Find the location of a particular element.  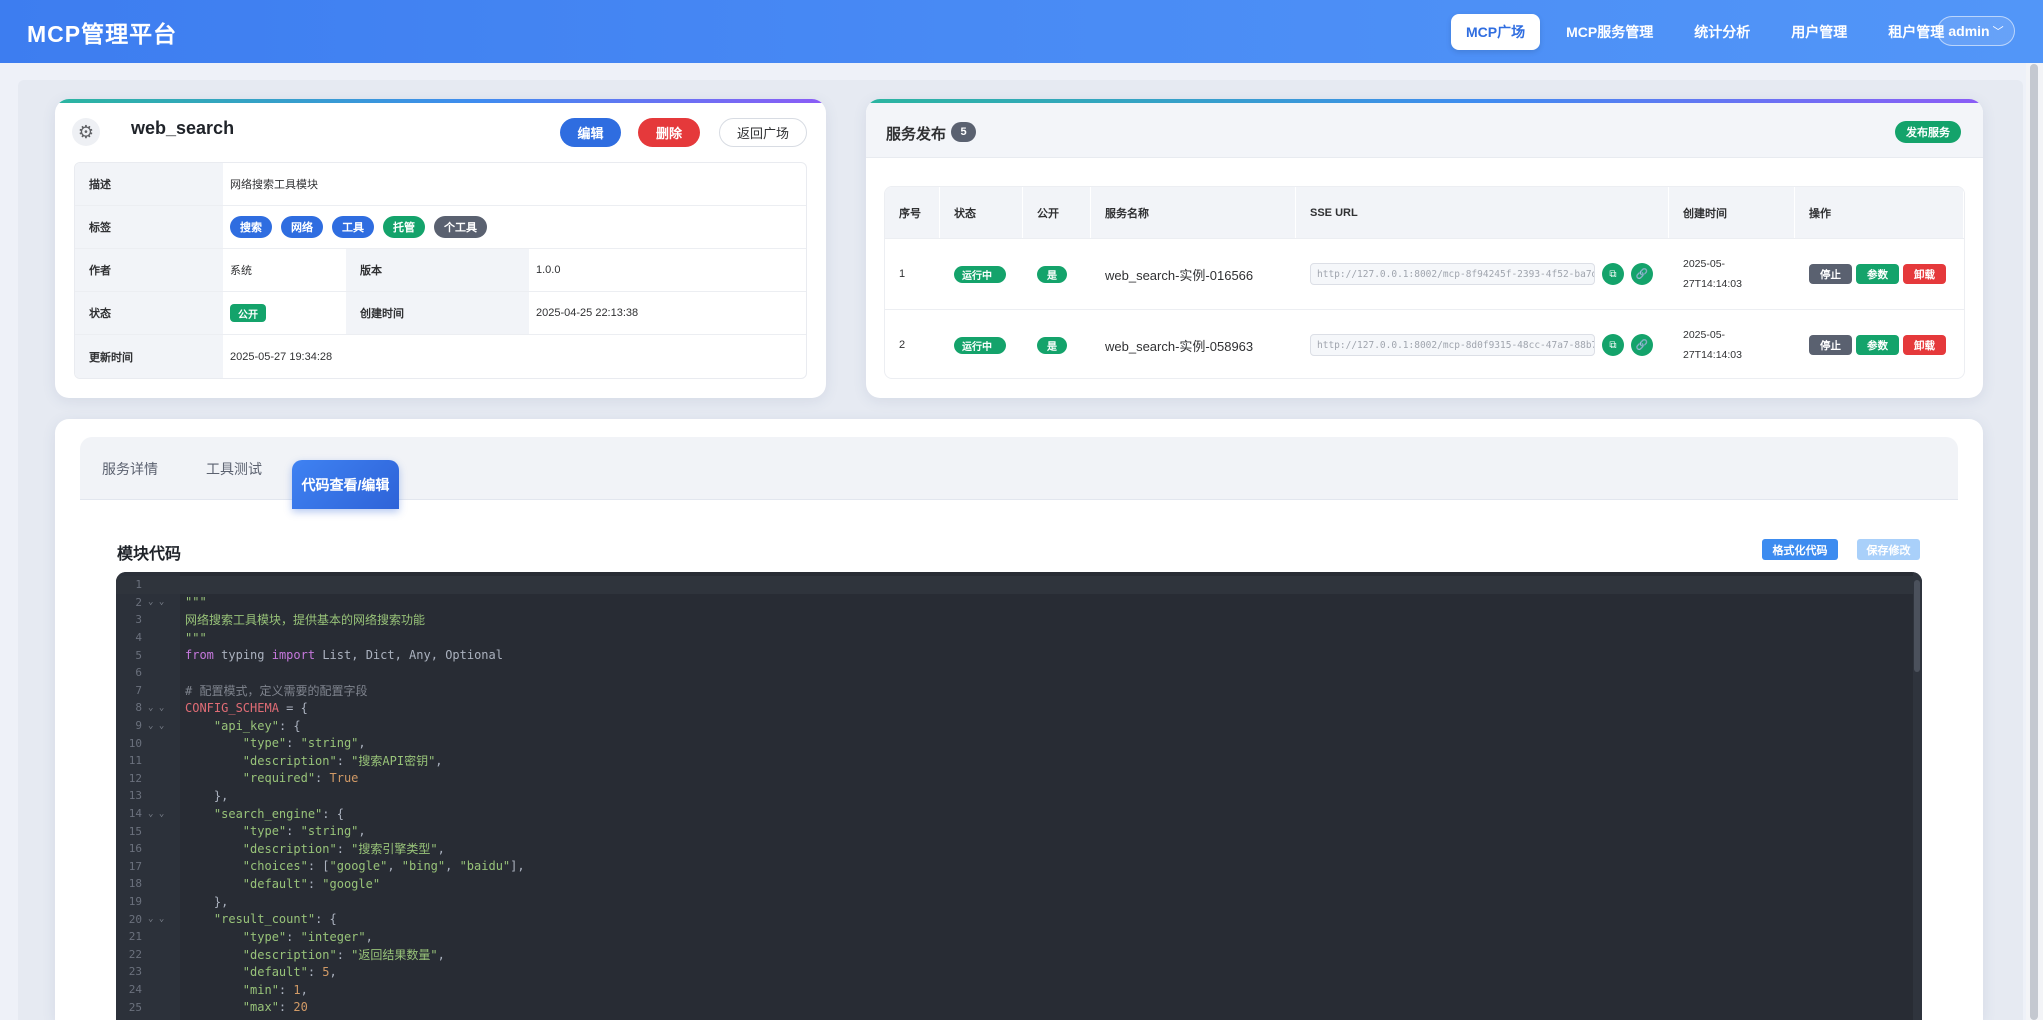

status-cell: 运行中 is located at coordinates (981, 344).